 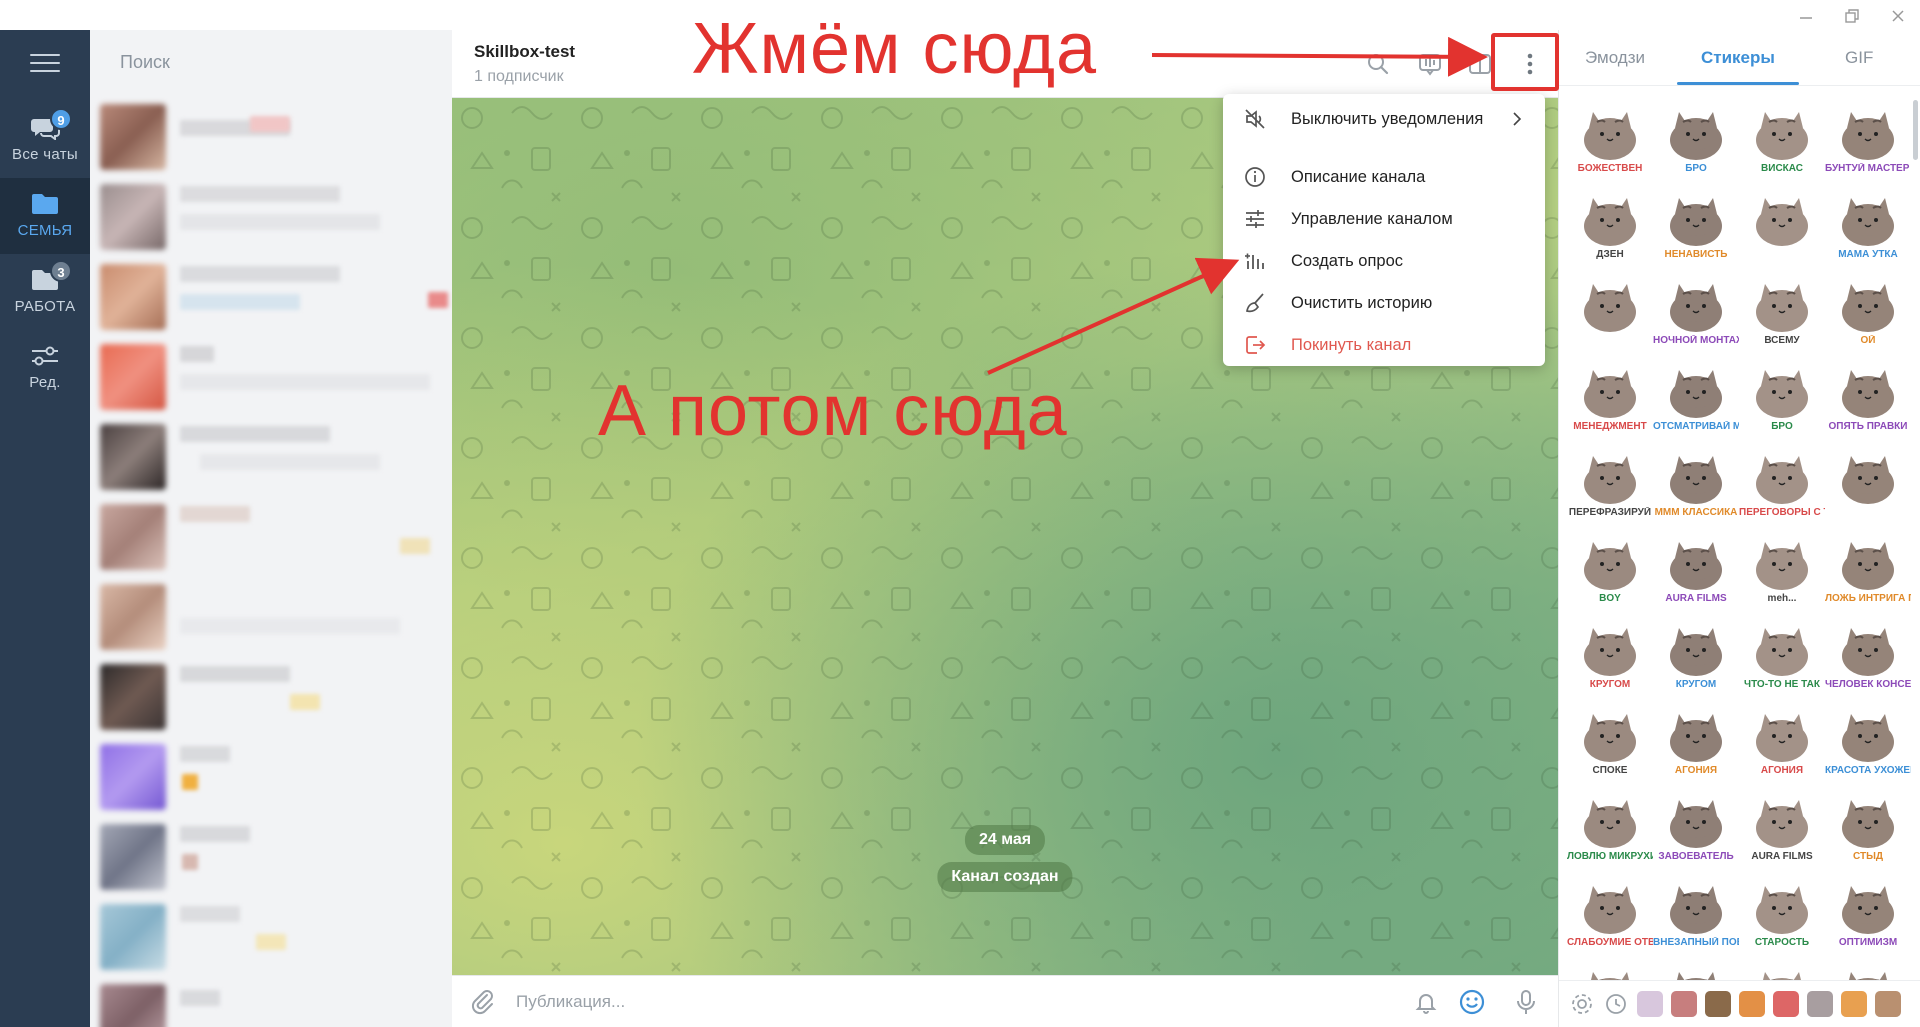 I want to click on sticker: МЕНЕДЖМЕНТ, so click(x=1610, y=393).